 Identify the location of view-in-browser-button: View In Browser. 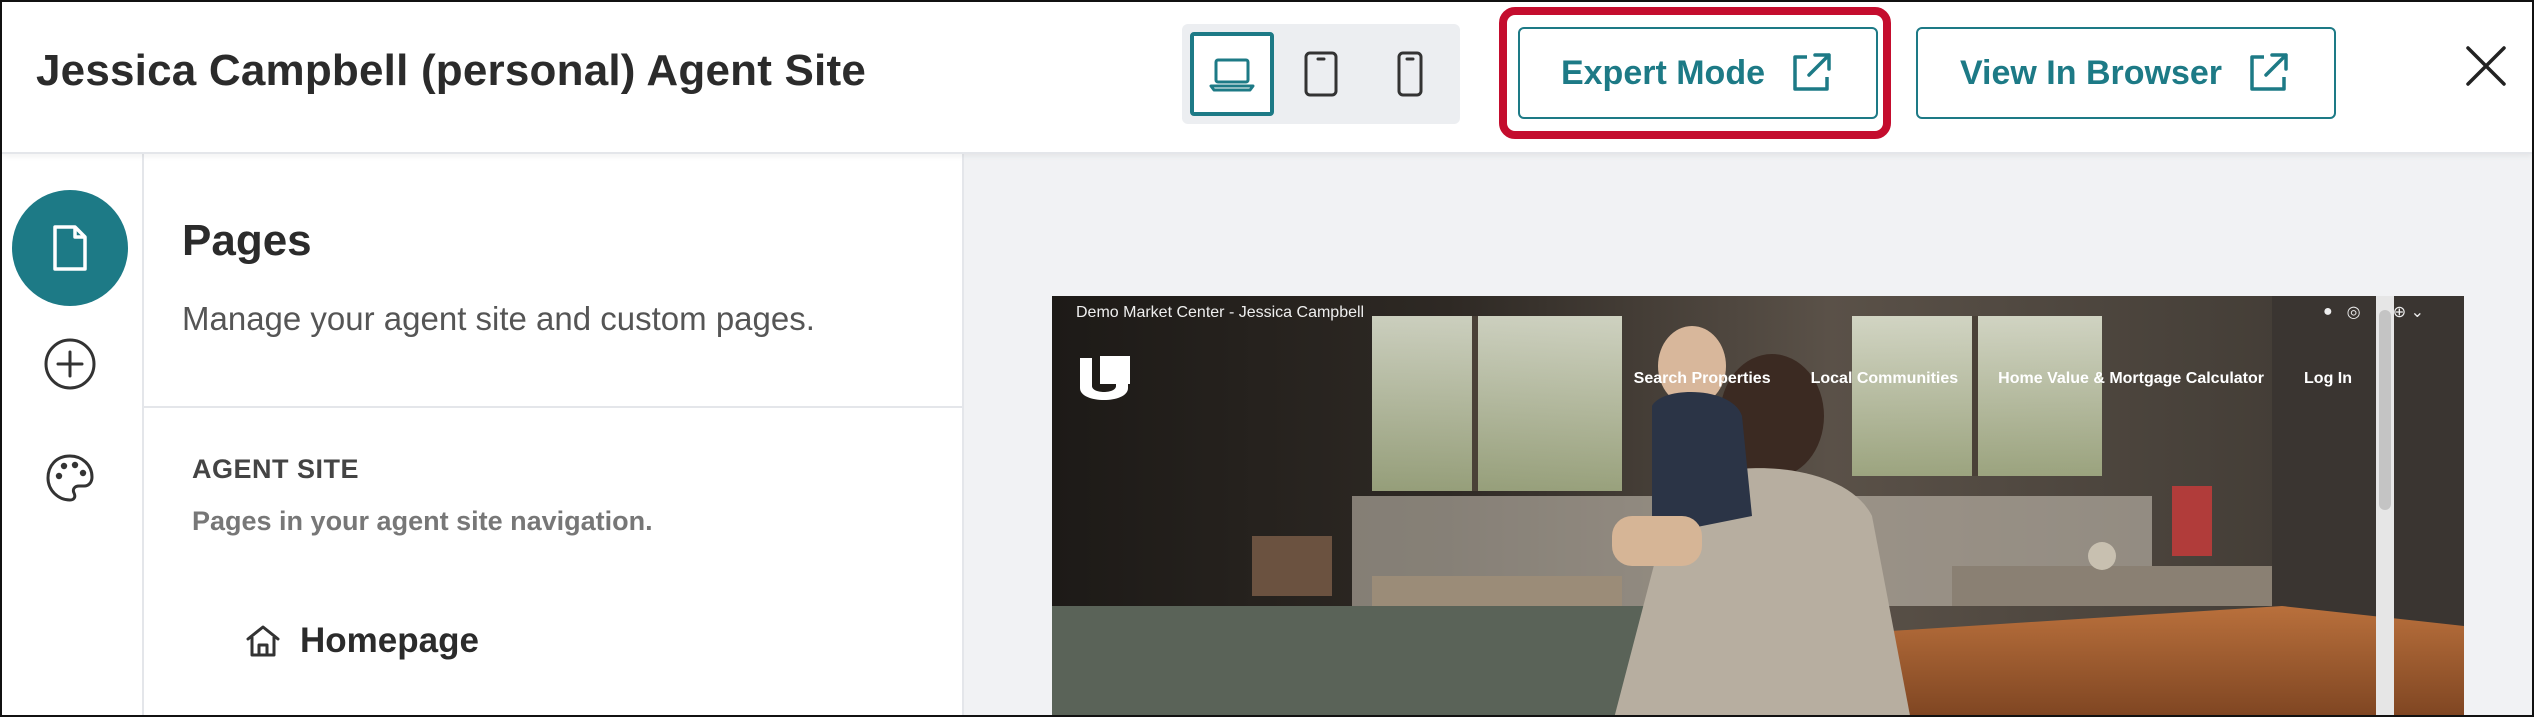
(2126, 73).